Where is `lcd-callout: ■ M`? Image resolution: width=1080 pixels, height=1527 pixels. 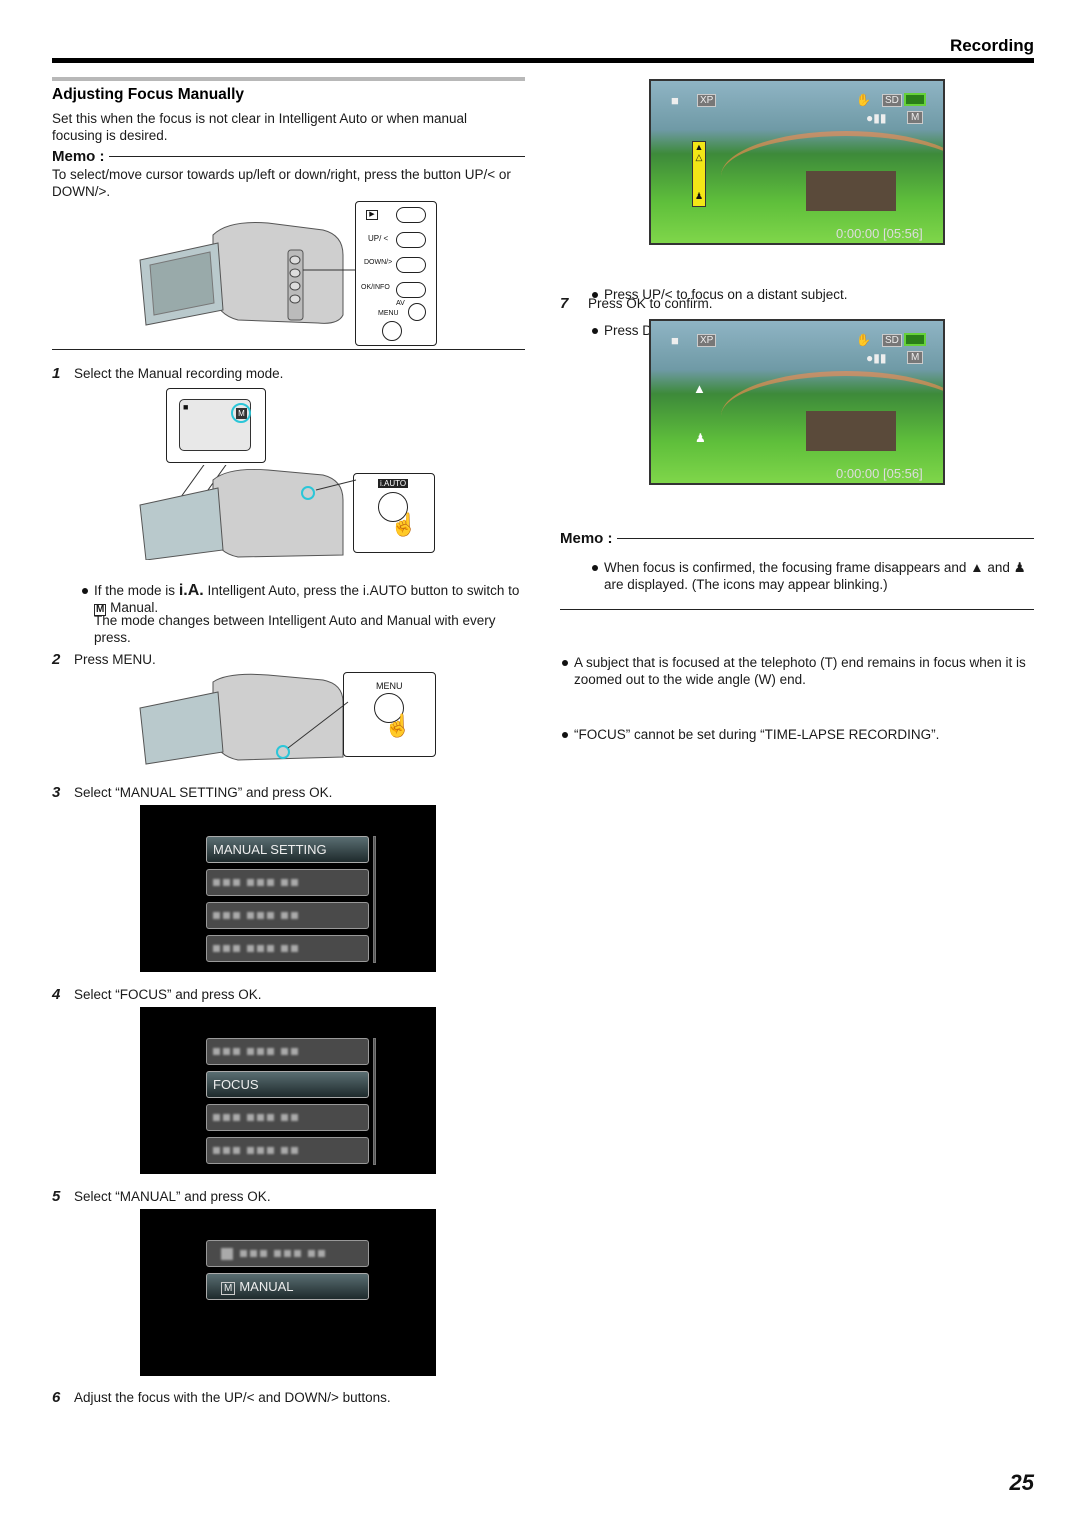 lcd-callout: ■ M is located at coordinates (216, 425).